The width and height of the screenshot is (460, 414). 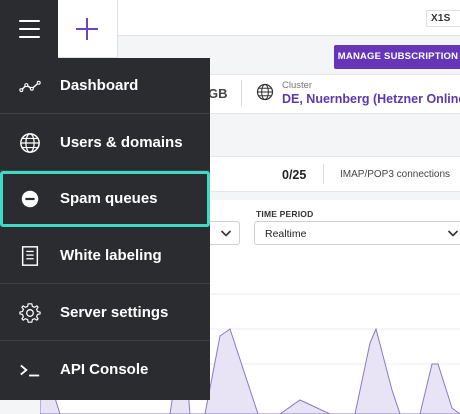 I want to click on nav-item-label: Server settings, so click(x=114, y=312).